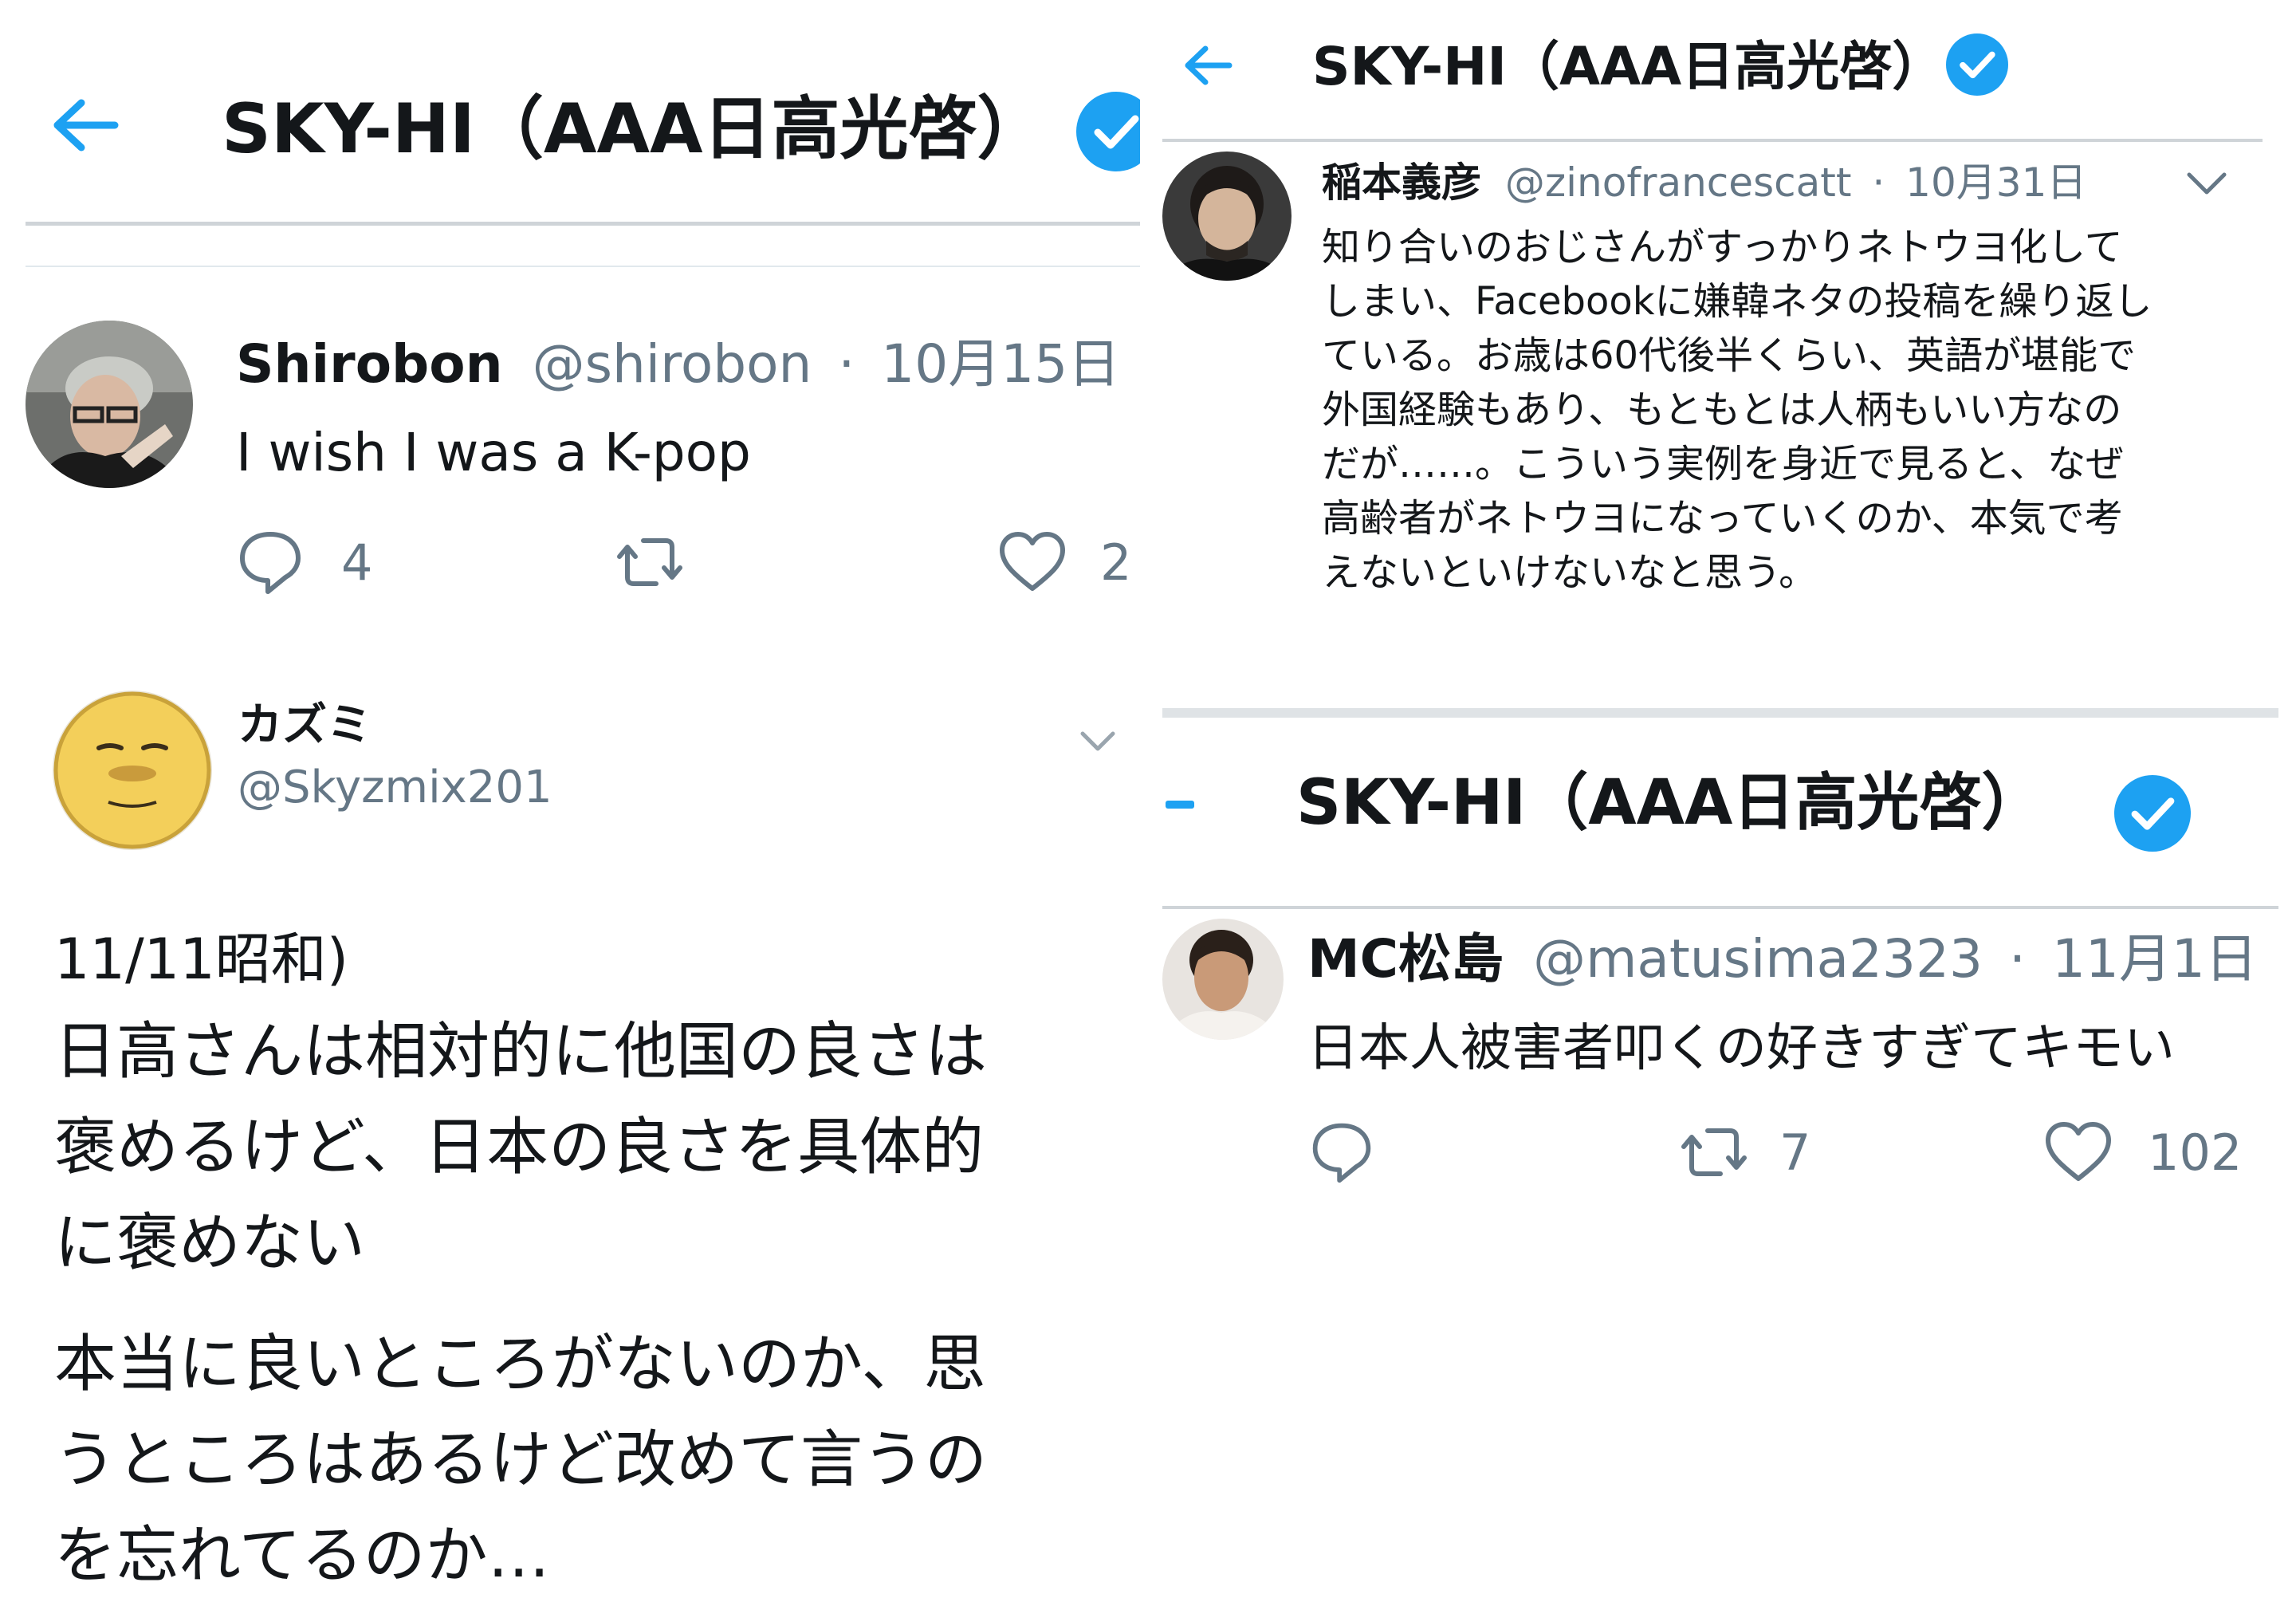  What do you see at coordinates (1729, 355) in the screenshot?
I see `tweet-body-line: ている。お歳は60代後半くらい、英語が堪能で` at bounding box center [1729, 355].